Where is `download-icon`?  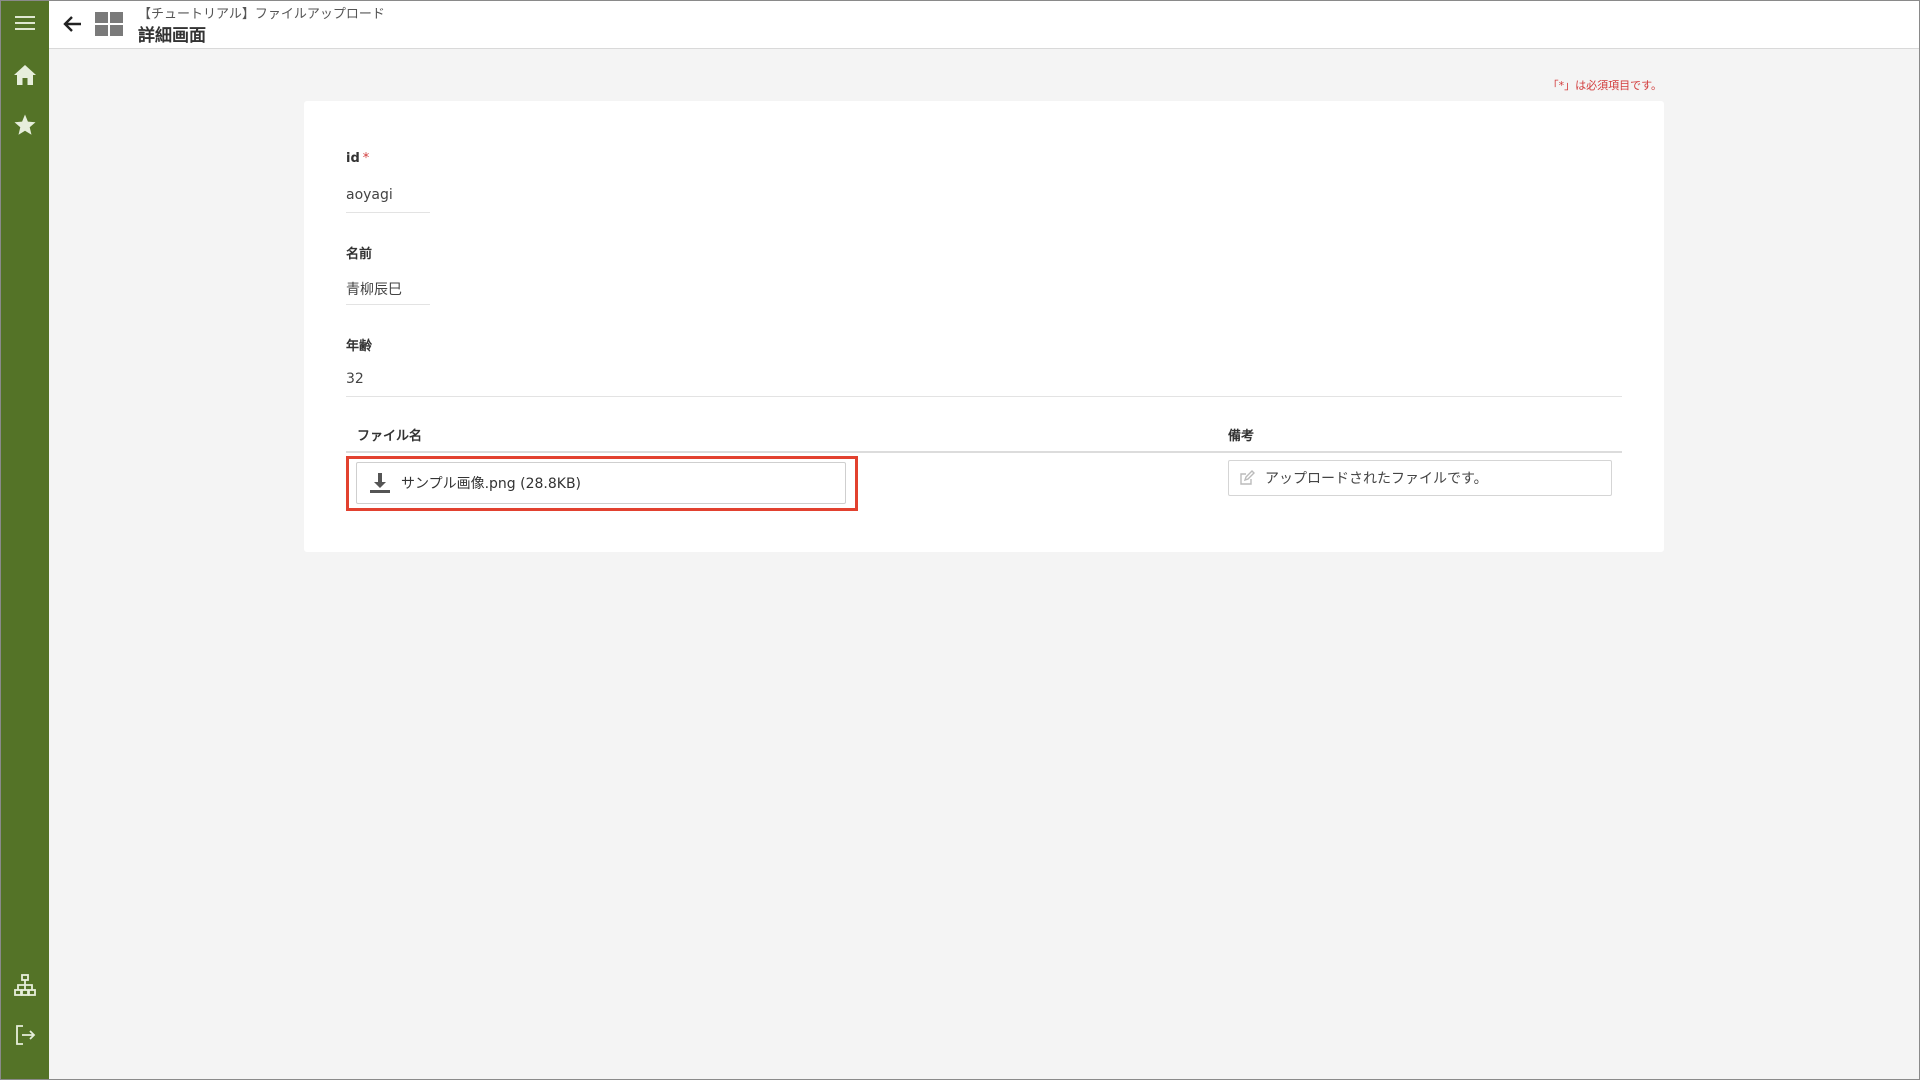 download-icon is located at coordinates (380, 483).